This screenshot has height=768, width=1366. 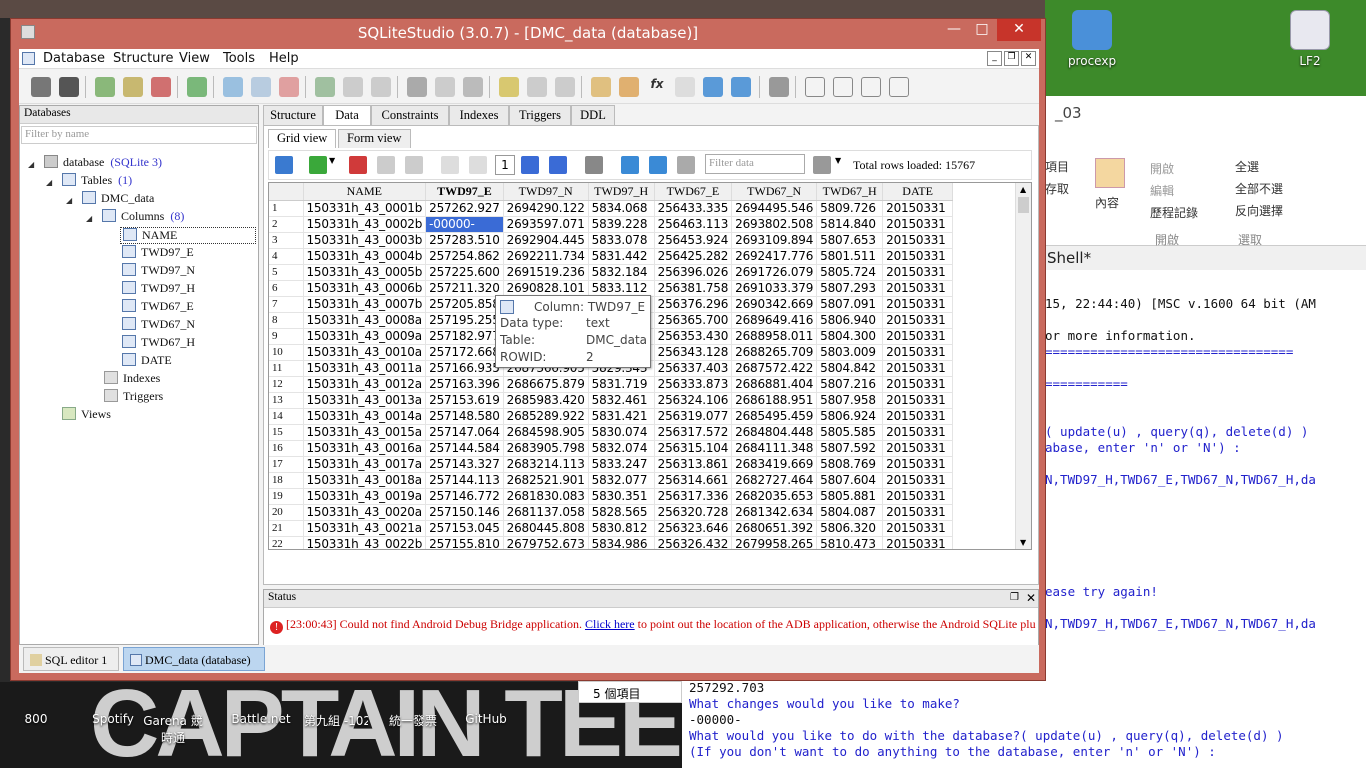 What do you see at coordinates (850, 352) in the screenshot?
I see `table-cell: 5803.009` at bounding box center [850, 352].